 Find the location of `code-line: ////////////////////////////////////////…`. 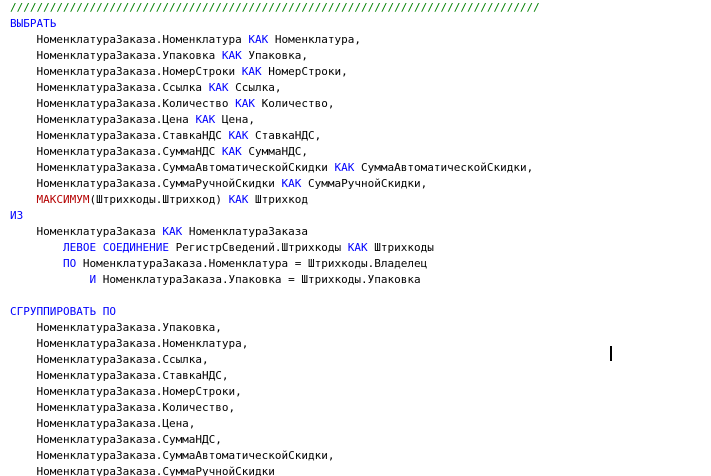

code-line: ////////////////////////////////////////… is located at coordinates (275, 8).